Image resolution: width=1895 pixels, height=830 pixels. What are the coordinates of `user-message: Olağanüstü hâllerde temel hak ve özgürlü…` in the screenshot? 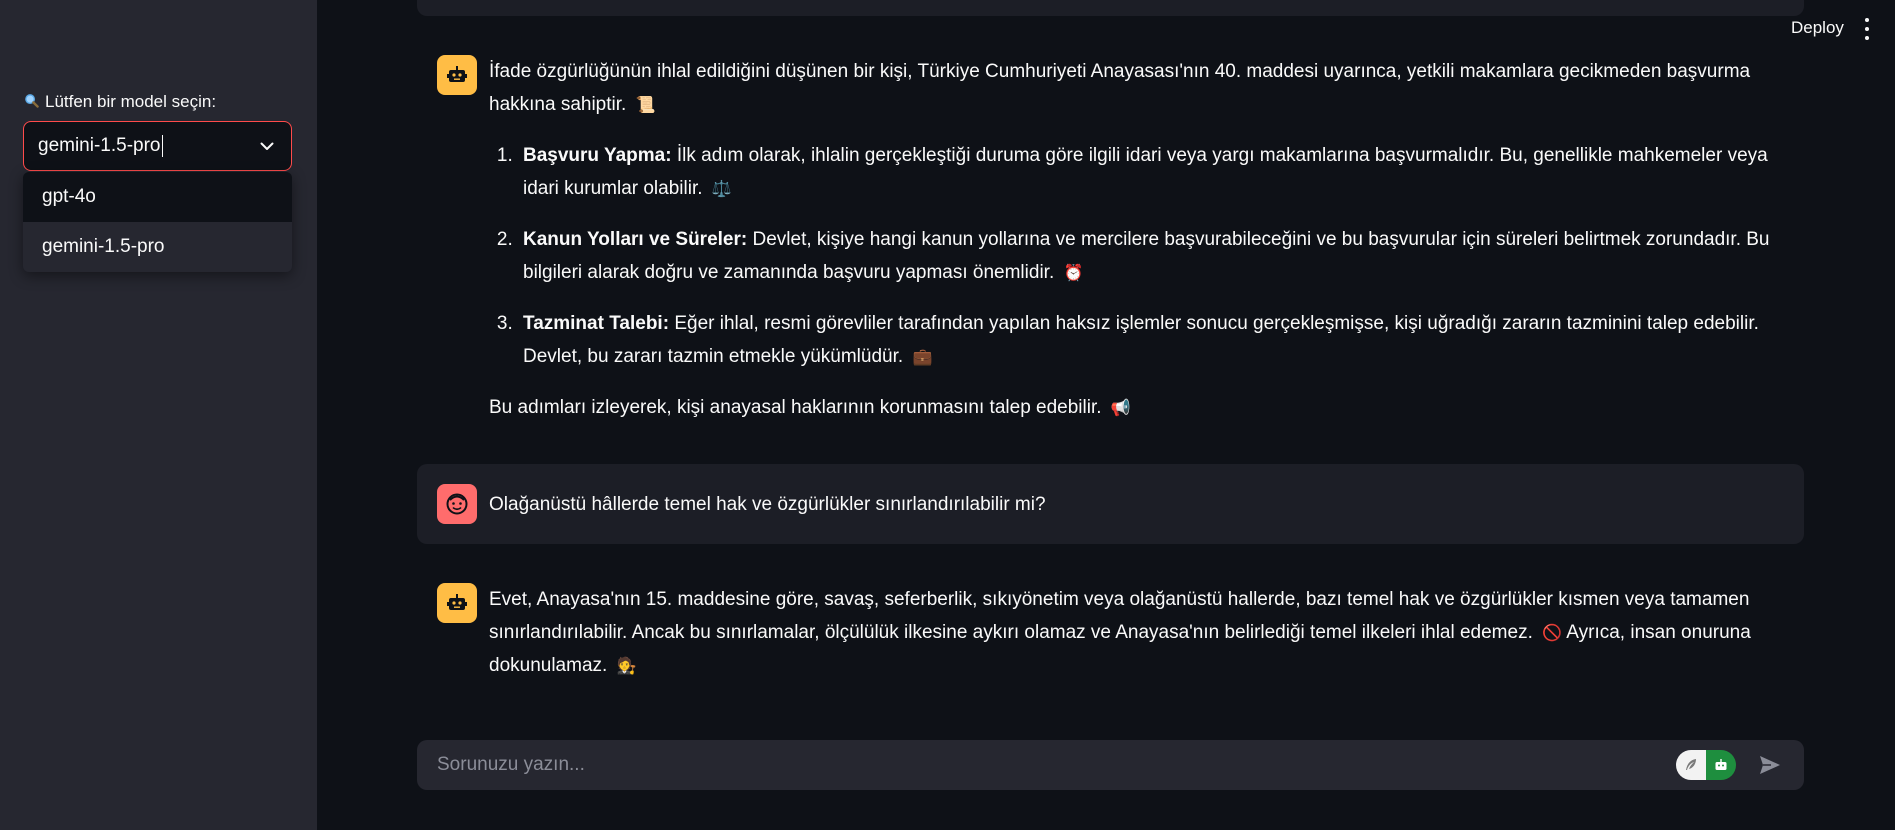 It's located at (1110, 504).